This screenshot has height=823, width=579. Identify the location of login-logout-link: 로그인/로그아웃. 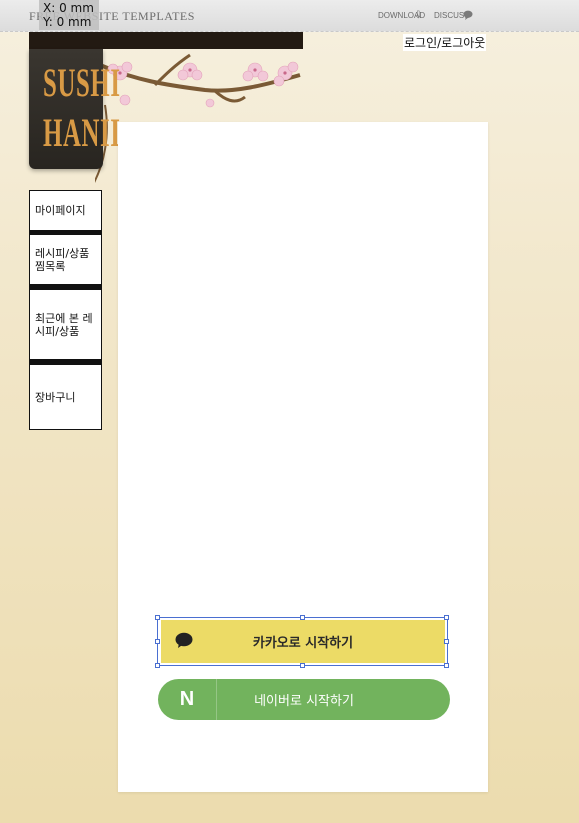
(445, 42).